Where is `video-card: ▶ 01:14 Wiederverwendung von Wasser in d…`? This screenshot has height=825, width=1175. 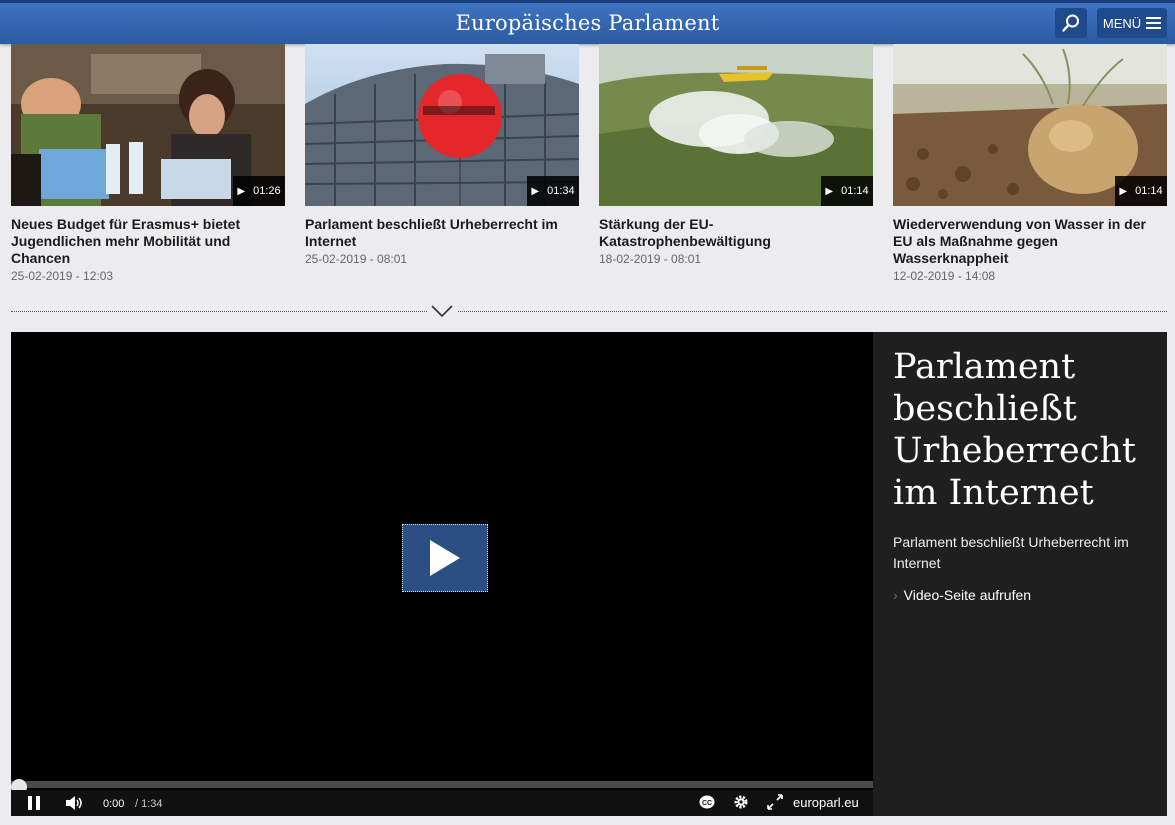
video-card: ▶ 01:14 Wiederverwendung von Wasser in d… is located at coordinates (1030, 163).